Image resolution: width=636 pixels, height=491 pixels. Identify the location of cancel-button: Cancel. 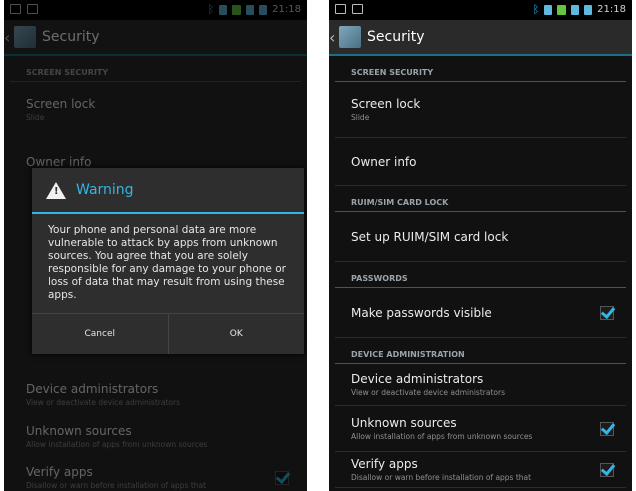
(100, 334).